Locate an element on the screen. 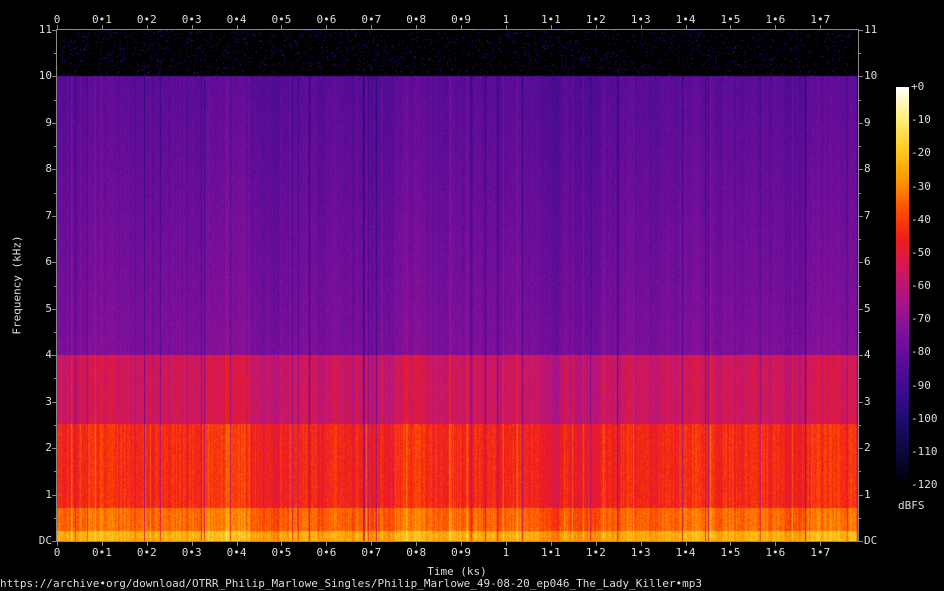 This screenshot has height=591, width=944. x-tick-label-top: 1•6 is located at coordinates (775, 19).